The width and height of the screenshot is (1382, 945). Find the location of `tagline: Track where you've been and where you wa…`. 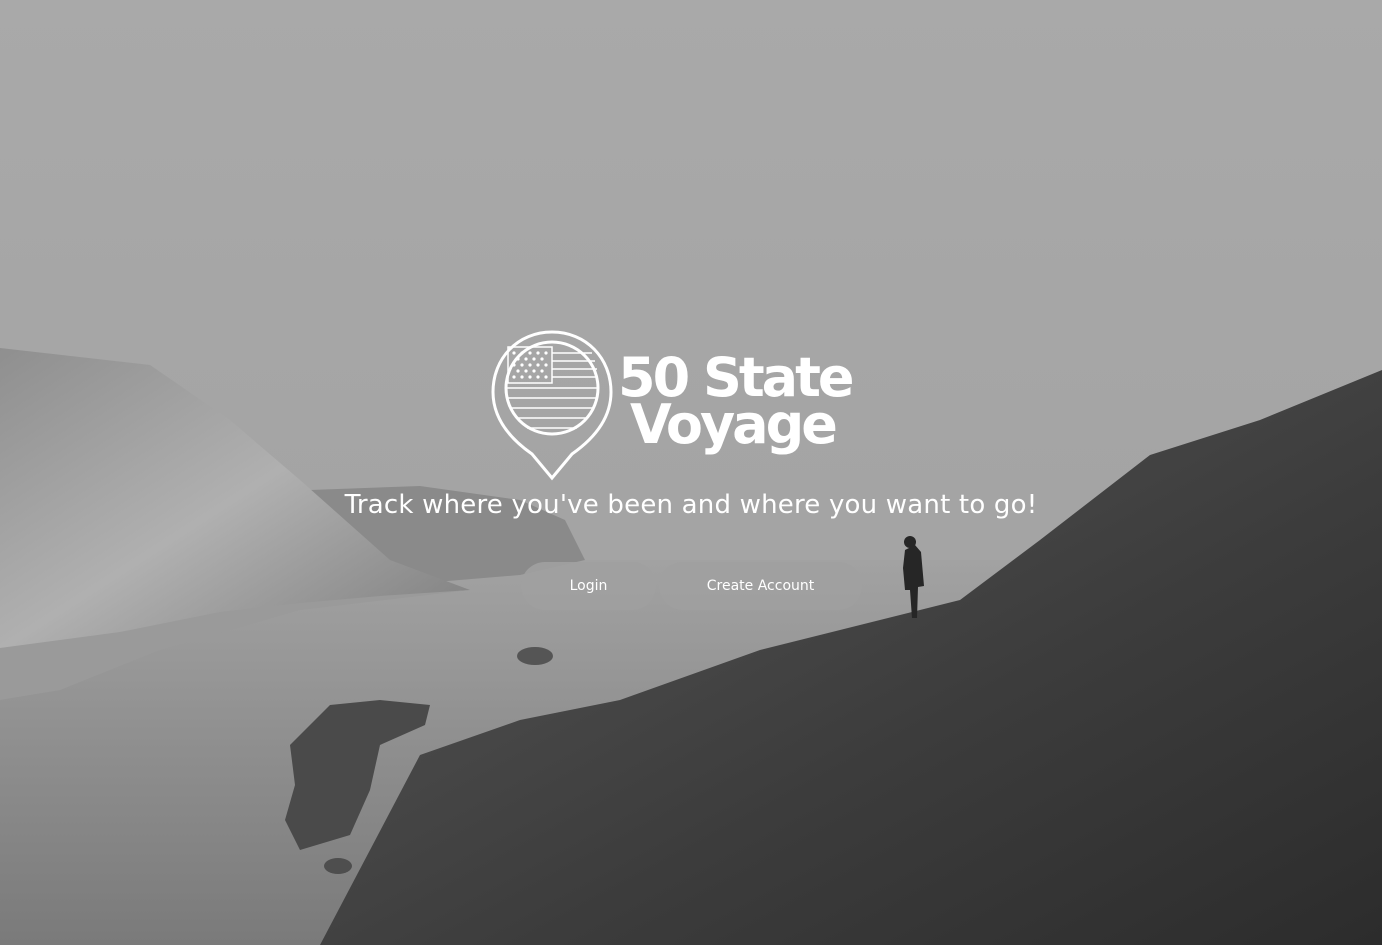

tagline: Track where you've been and where you wa… is located at coordinates (691, 505).